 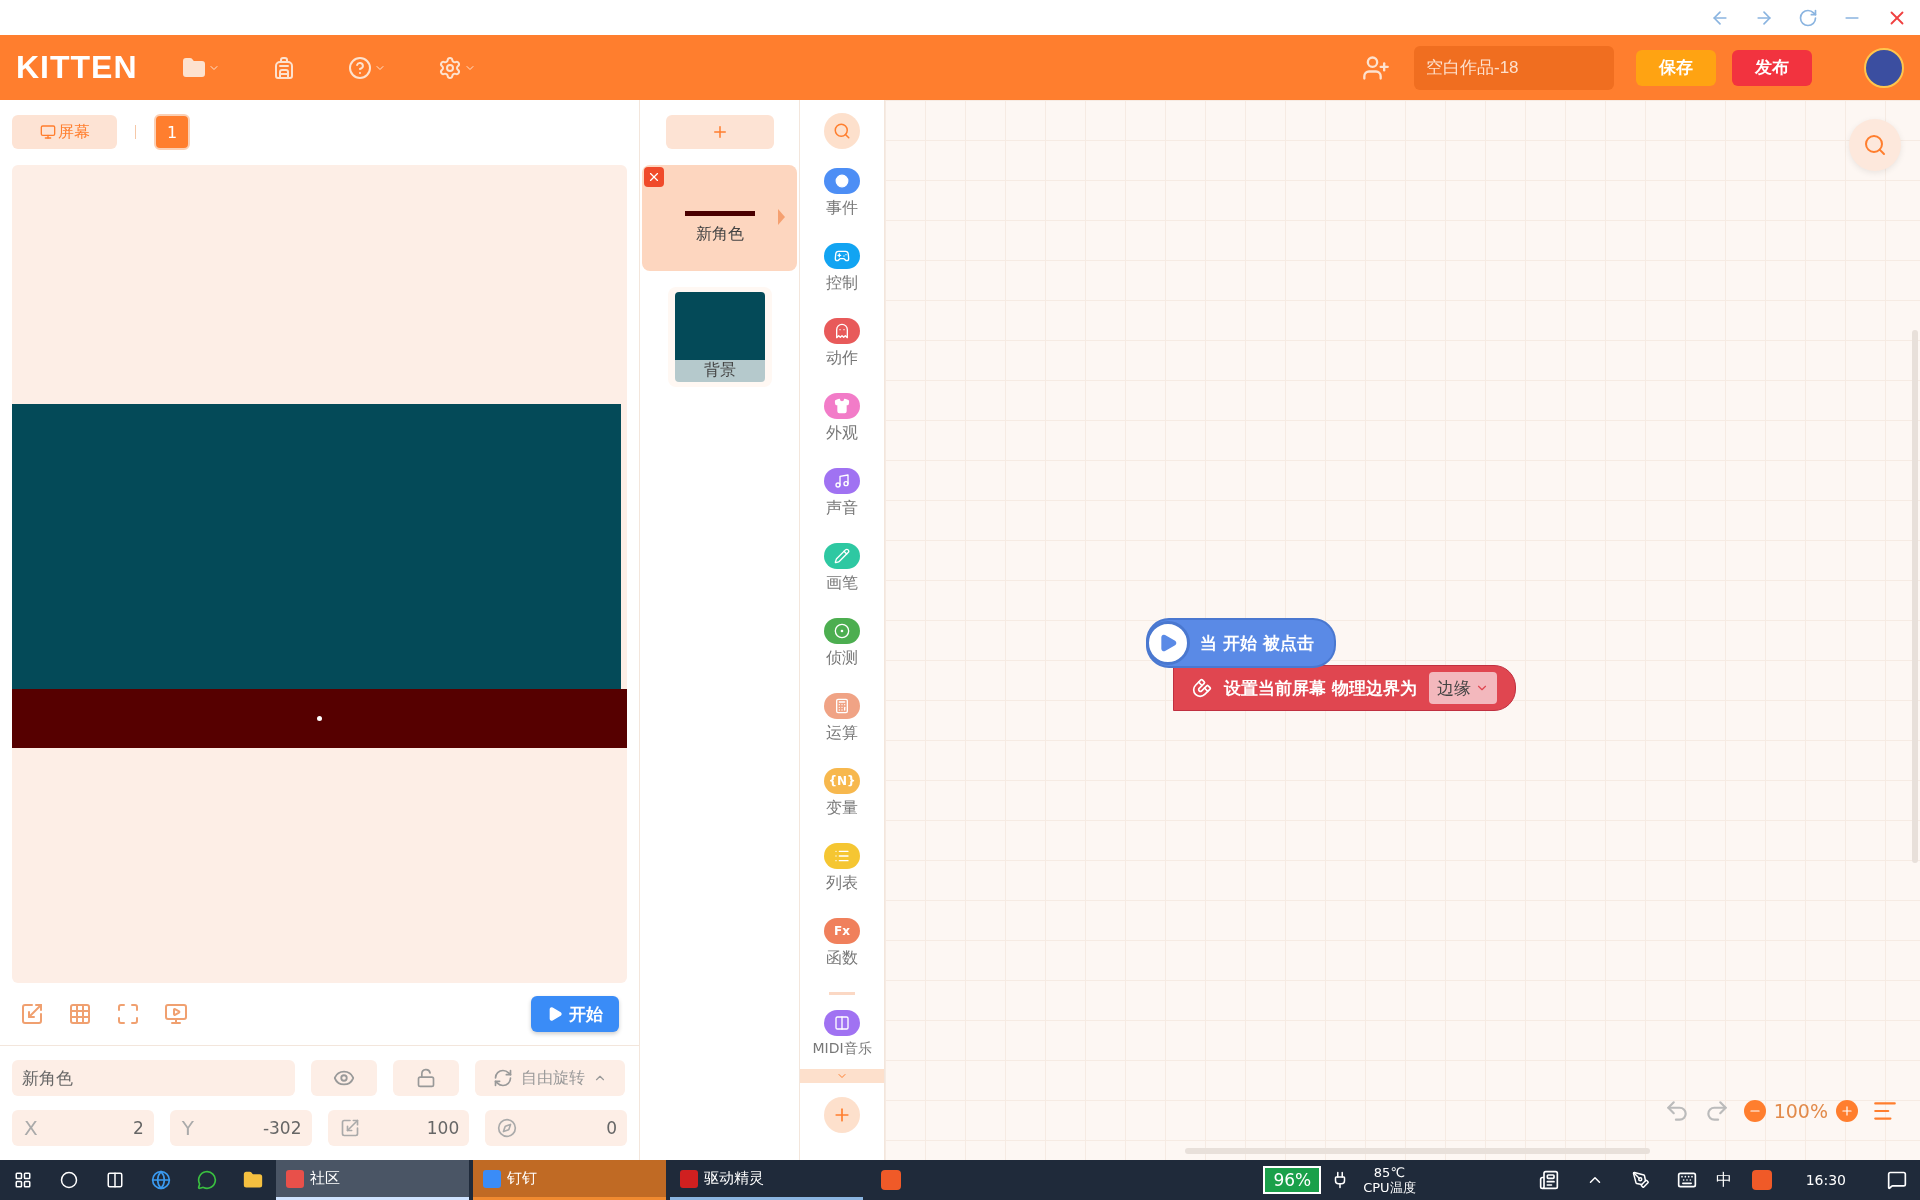 What do you see at coordinates (842, 856) in the screenshot?
I see `list-icon` at bounding box center [842, 856].